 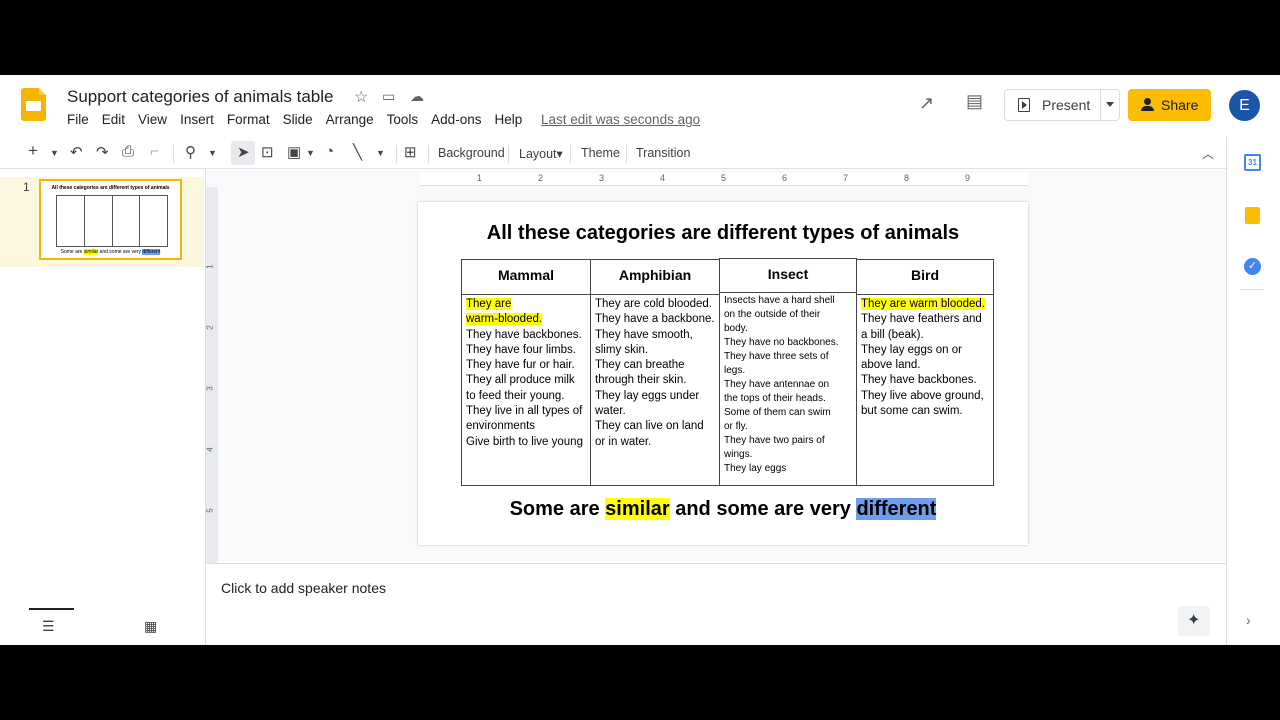 What do you see at coordinates (1110, 104) in the screenshot?
I see `present-dropdown-icon` at bounding box center [1110, 104].